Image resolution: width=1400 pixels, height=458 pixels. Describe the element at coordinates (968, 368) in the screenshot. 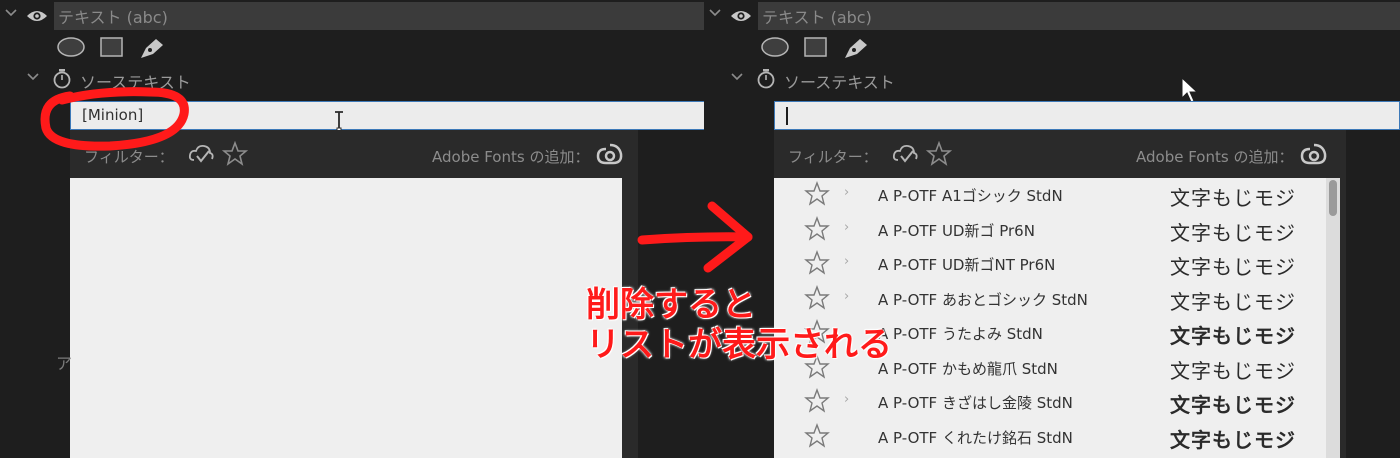

I see `font-name: A P-OTF かもめ龍爪 StdN` at that location.